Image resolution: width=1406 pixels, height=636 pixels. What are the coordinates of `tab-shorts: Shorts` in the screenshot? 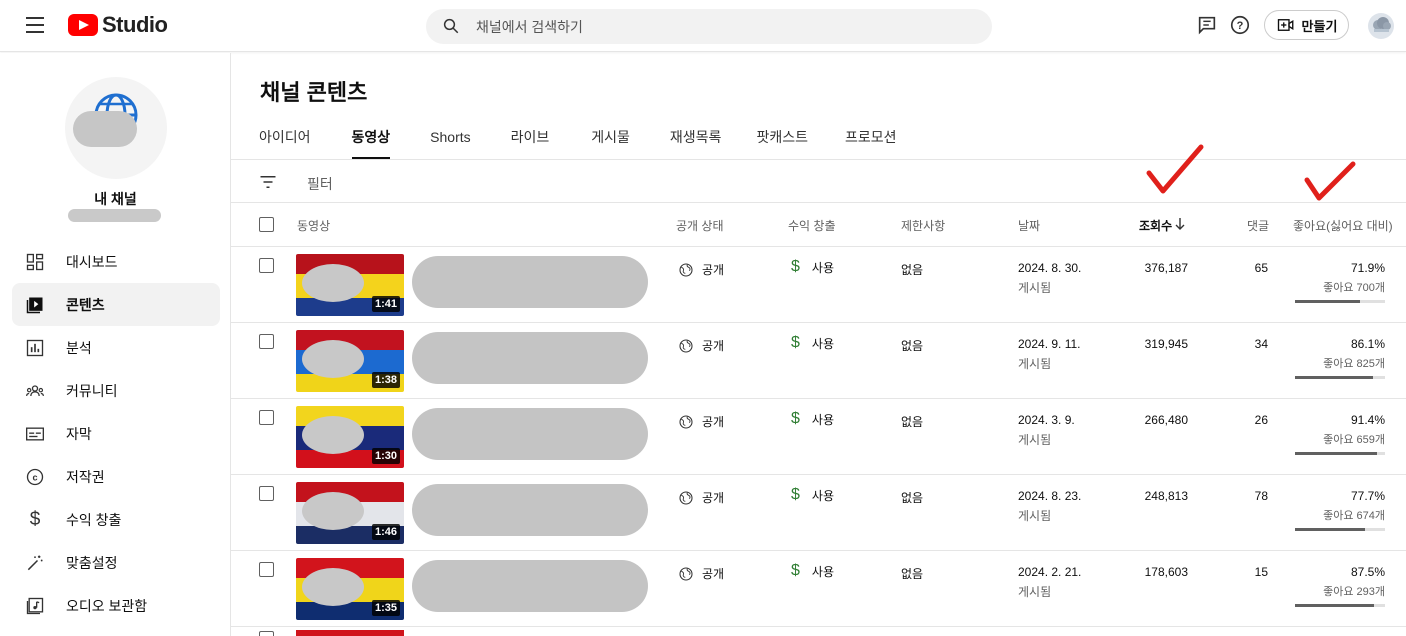 It's located at (450, 140).